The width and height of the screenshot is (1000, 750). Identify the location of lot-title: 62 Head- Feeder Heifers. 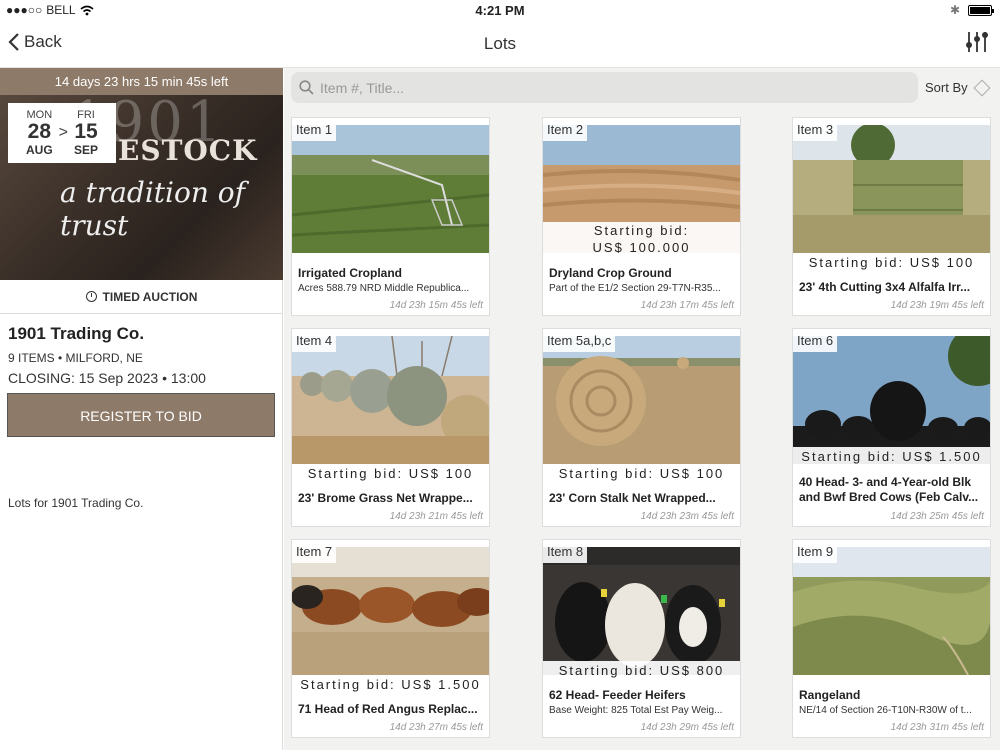
(617, 695).